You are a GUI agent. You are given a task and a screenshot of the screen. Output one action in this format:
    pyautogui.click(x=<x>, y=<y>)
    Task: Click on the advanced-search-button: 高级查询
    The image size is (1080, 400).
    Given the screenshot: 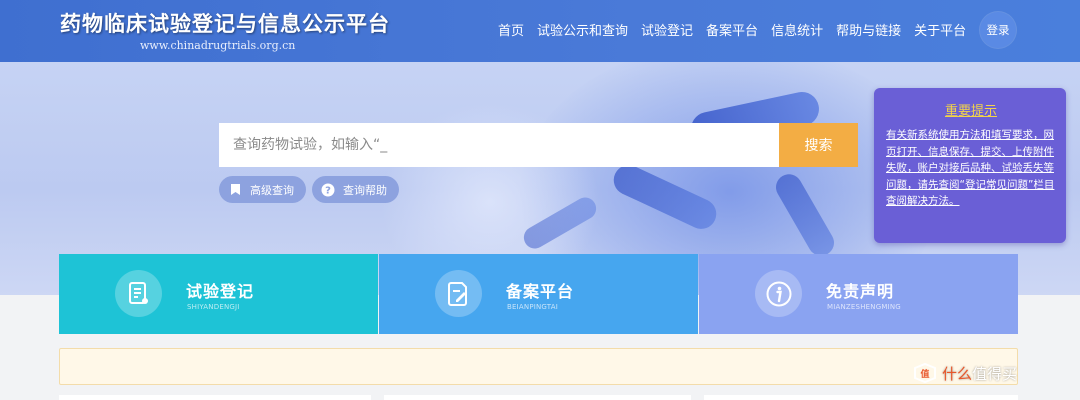 What is the action you would take?
    pyautogui.click(x=262, y=189)
    